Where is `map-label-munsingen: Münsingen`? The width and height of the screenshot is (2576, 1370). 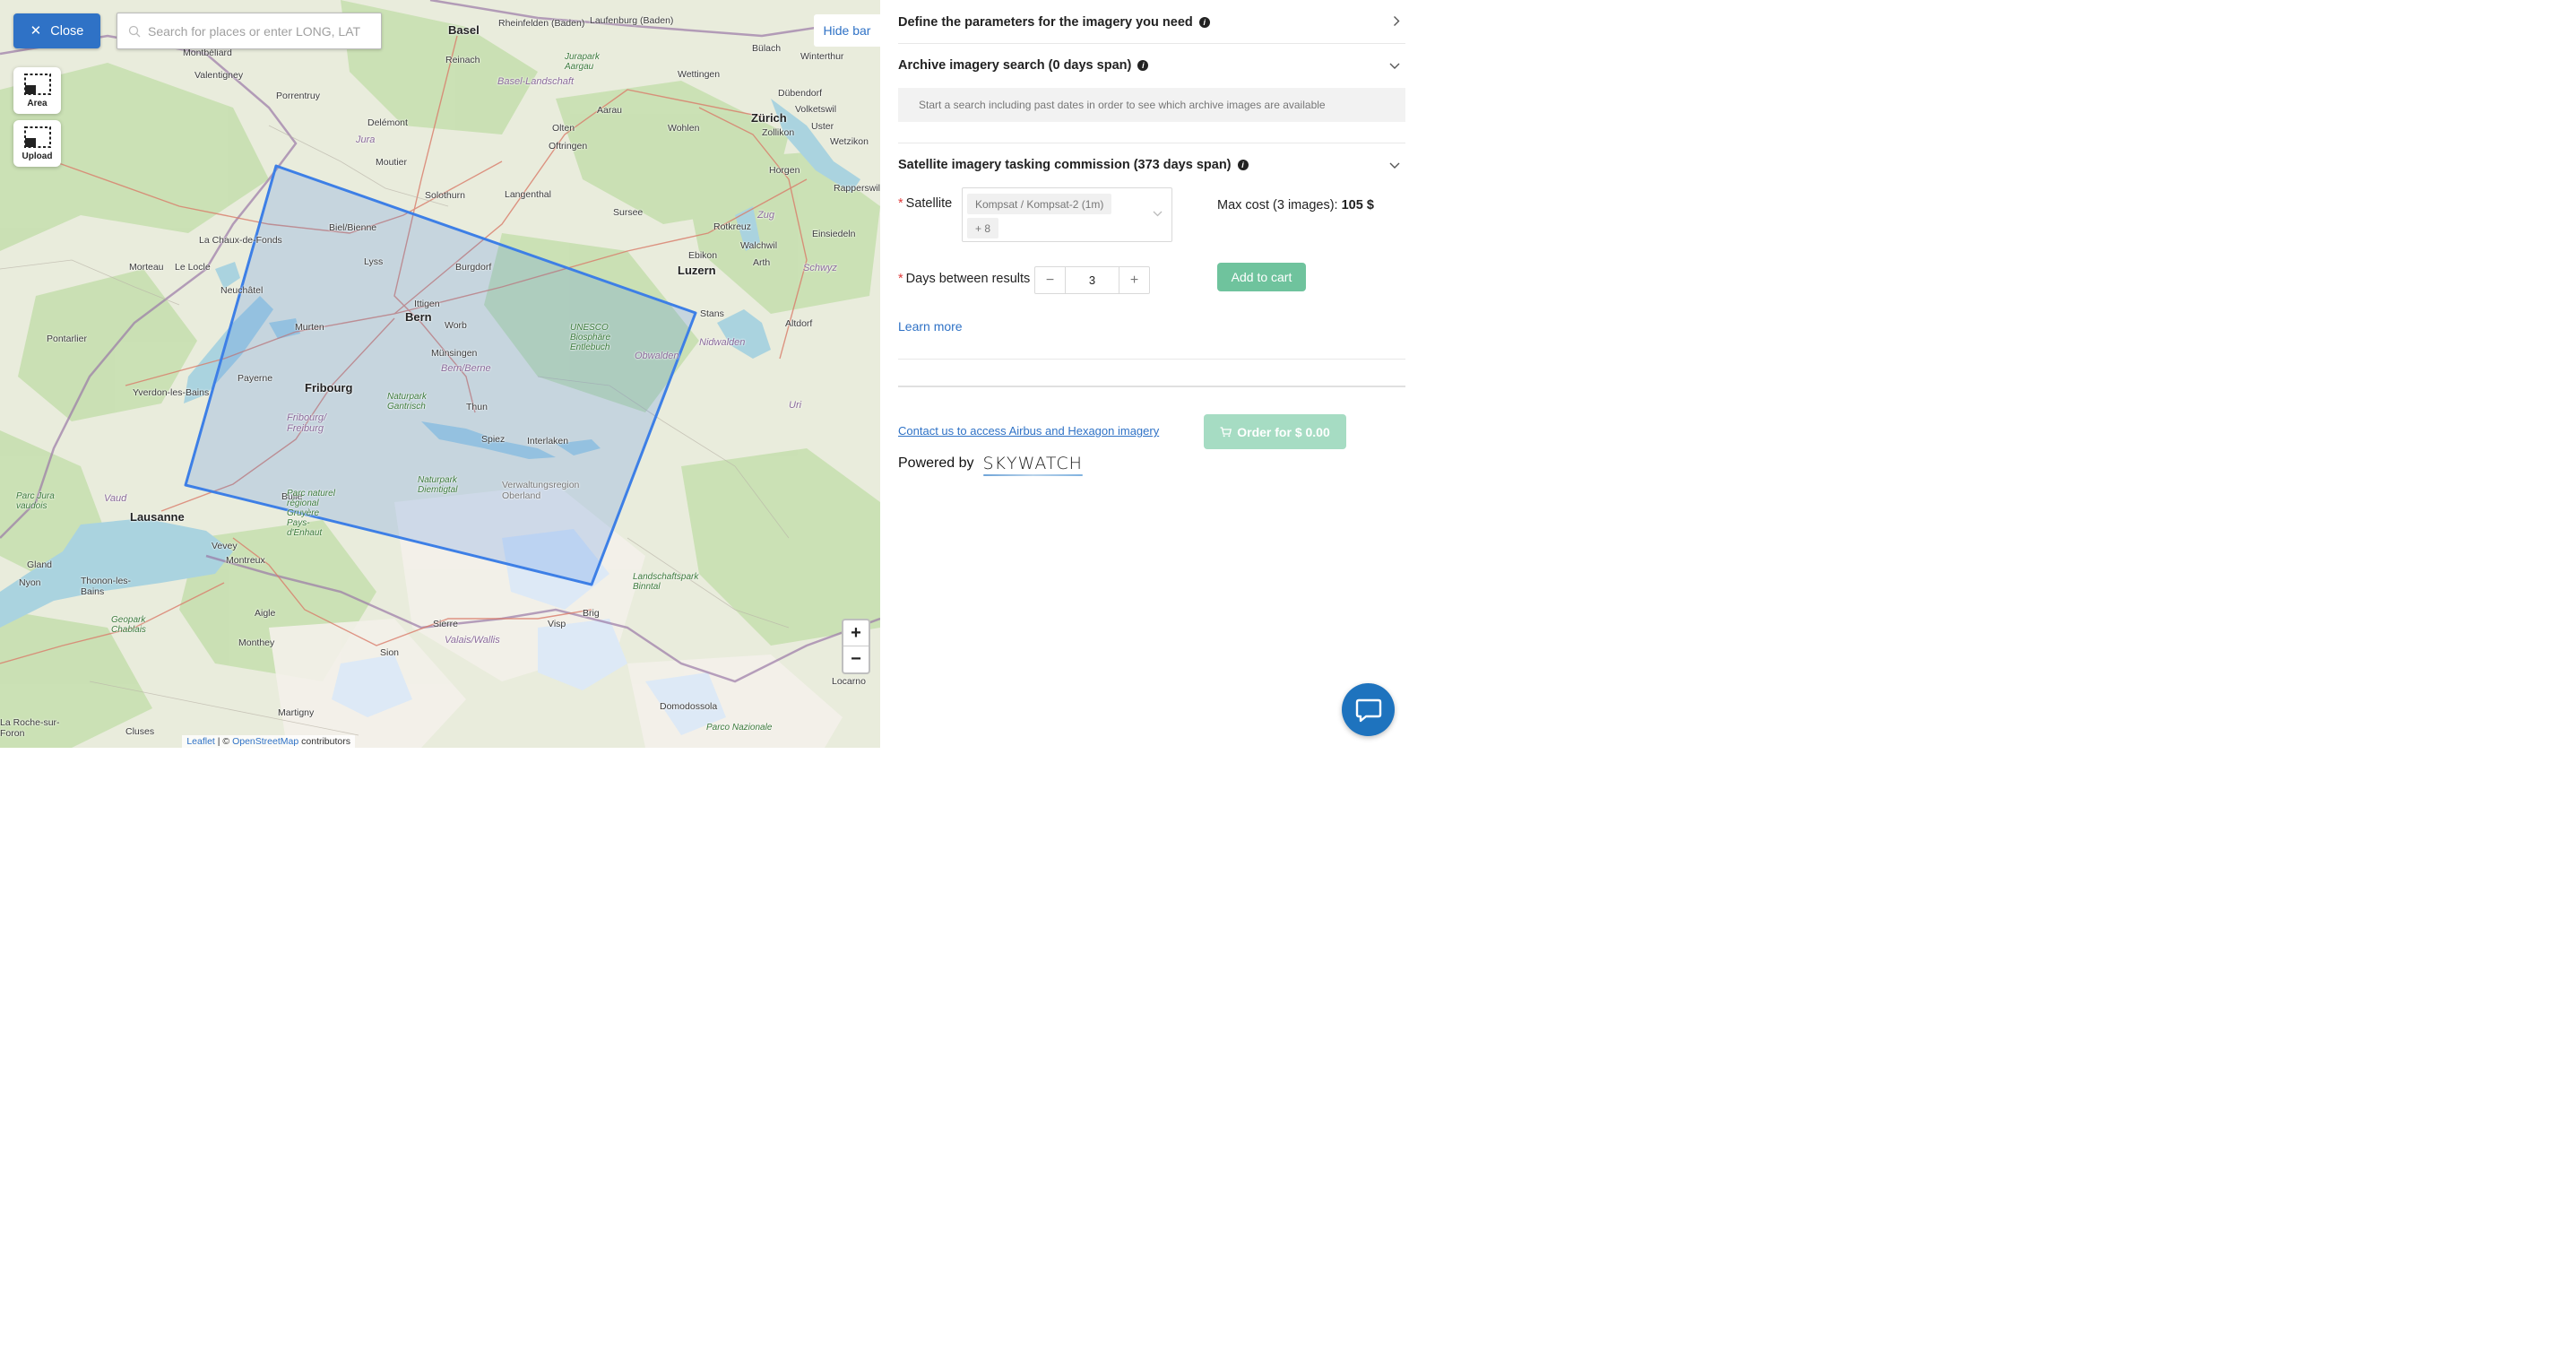
map-label-munsingen: Münsingen is located at coordinates (454, 353).